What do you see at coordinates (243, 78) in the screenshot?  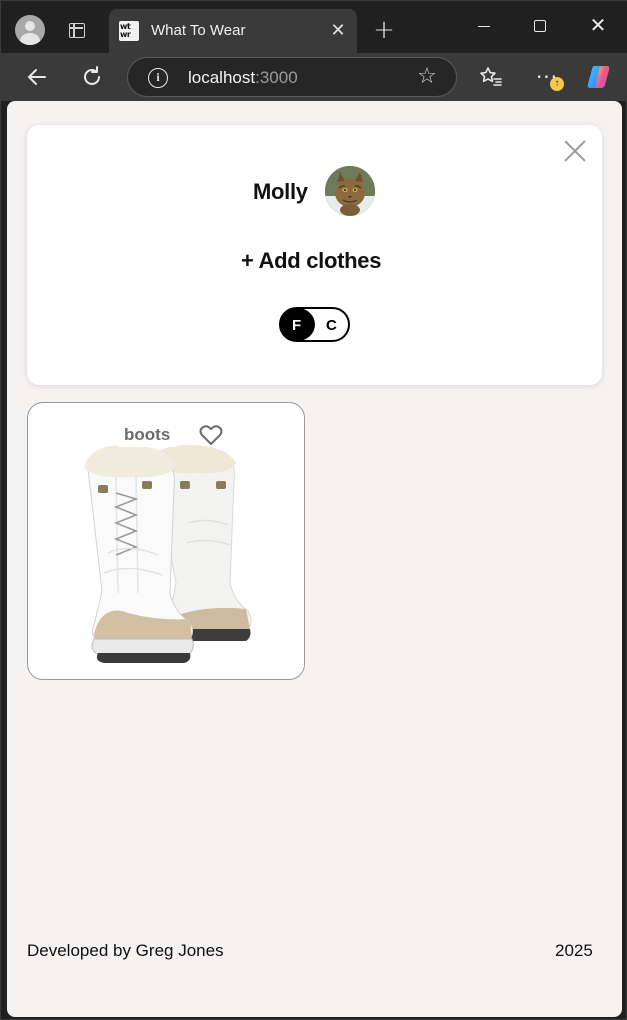 I see `url-text: localhost:3000` at bounding box center [243, 78].